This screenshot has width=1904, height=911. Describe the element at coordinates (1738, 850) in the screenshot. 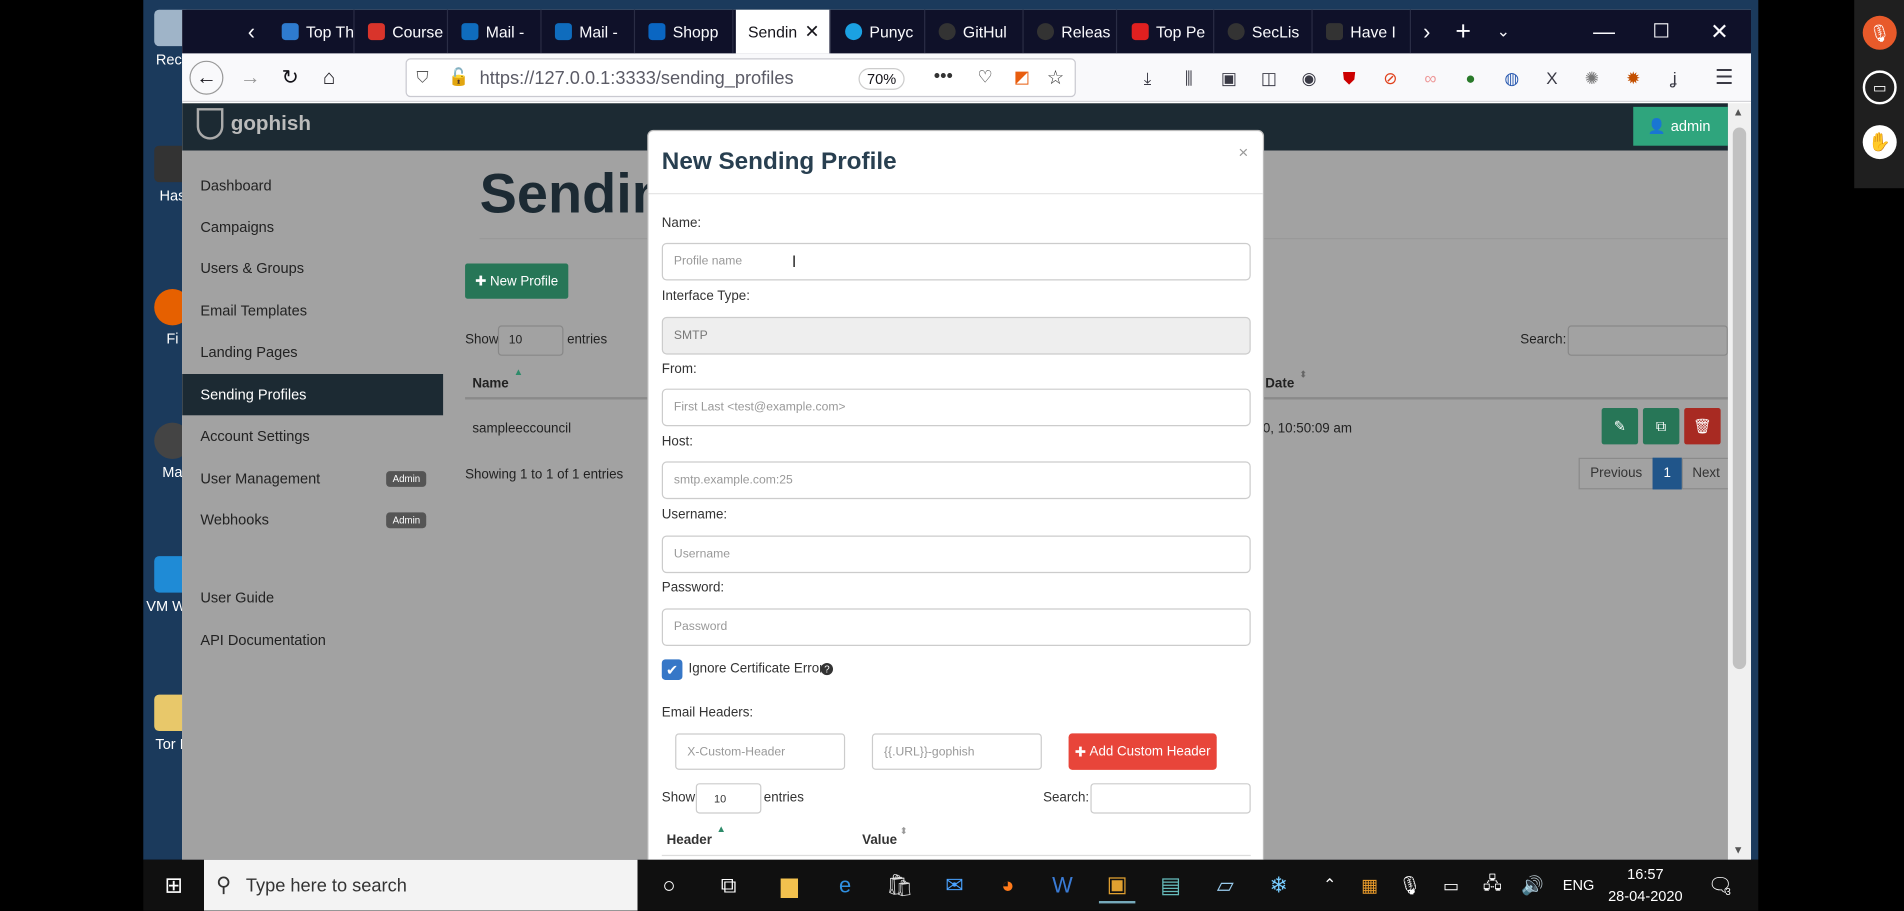

I see `scroll-down-icon: ▼` at that location.